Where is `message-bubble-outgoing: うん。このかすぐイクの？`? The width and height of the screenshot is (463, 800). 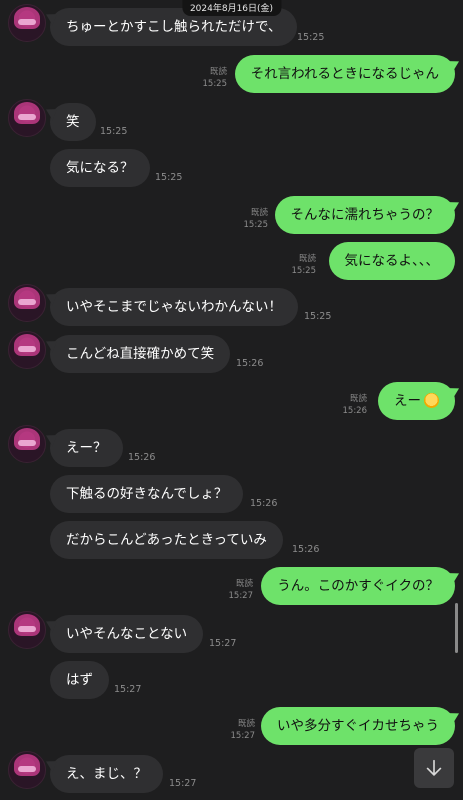
message-bubble-outgoing: うん。このかすぐイクの？ is located at coordinates (358, 586).